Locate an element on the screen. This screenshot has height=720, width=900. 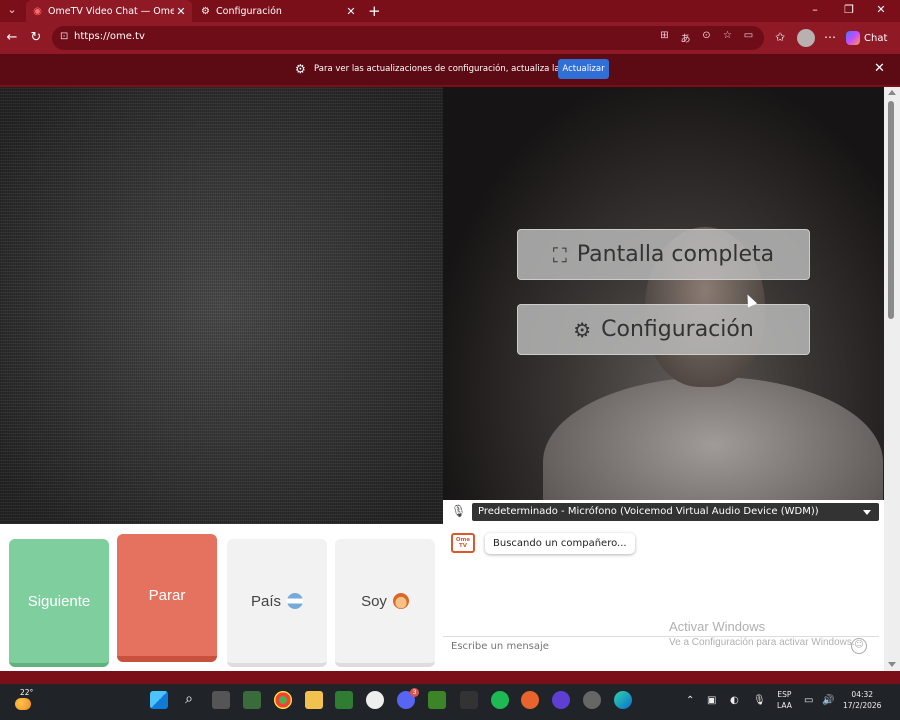
profile-avatar is located at coordinates (806, 38).